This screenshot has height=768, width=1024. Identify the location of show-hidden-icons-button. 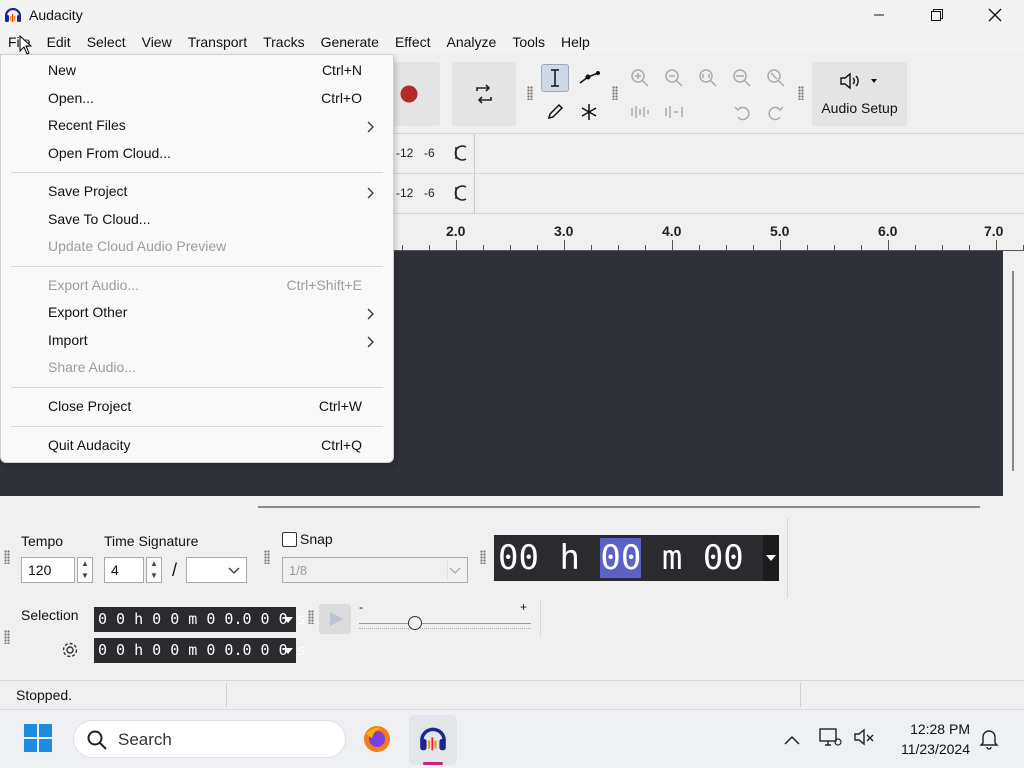
(792, 740).